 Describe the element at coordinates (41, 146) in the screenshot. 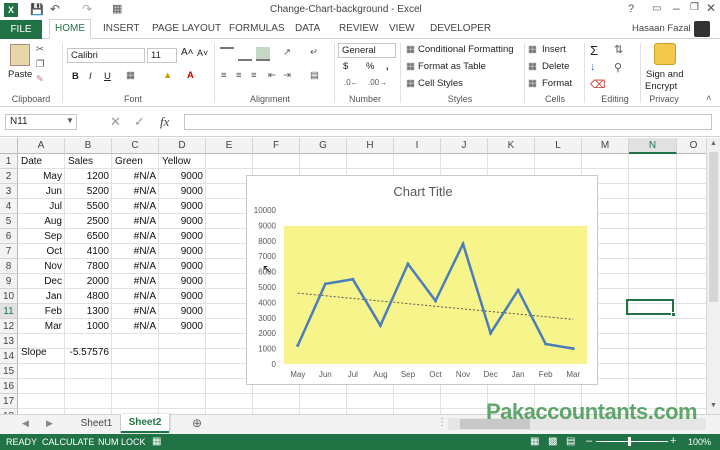

I see `column-header-a: A` at that location.